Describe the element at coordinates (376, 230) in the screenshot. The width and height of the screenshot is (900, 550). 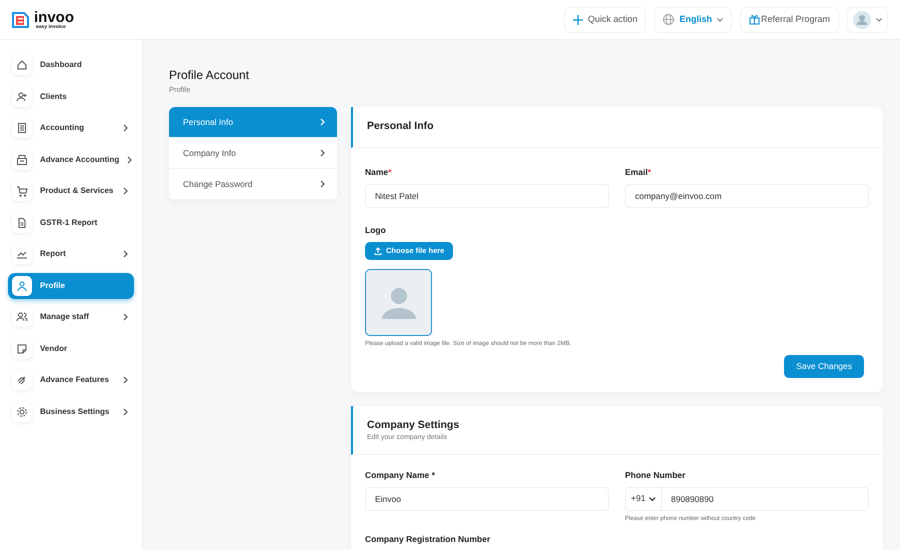
I see `field-label: Logo` at that location.